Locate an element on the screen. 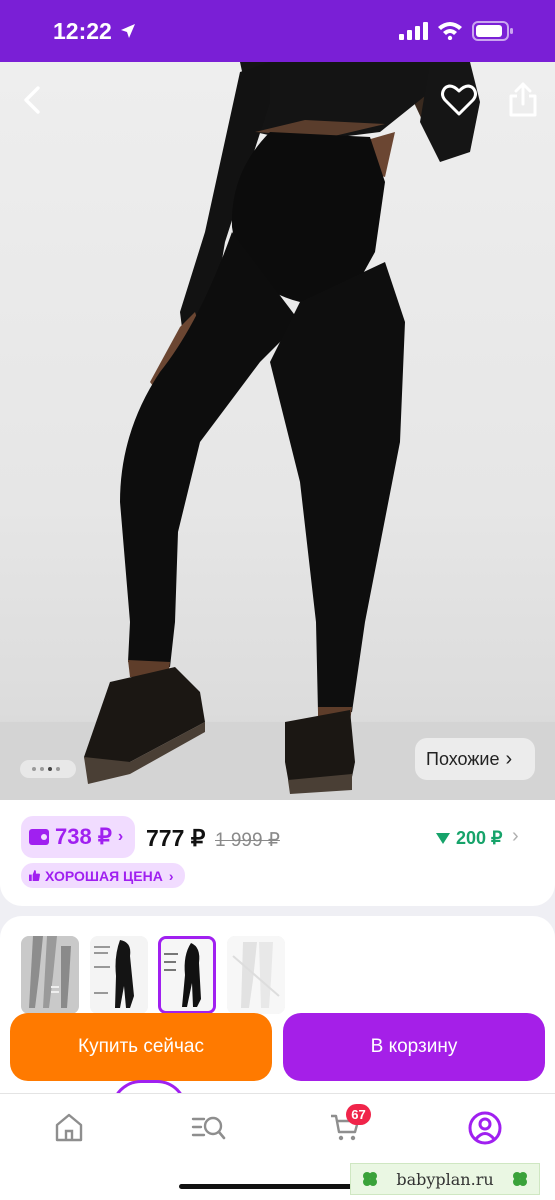 The width and height of the screenshot is (555, 1200). down-triangle-icon is located at coordinates (443, 838).